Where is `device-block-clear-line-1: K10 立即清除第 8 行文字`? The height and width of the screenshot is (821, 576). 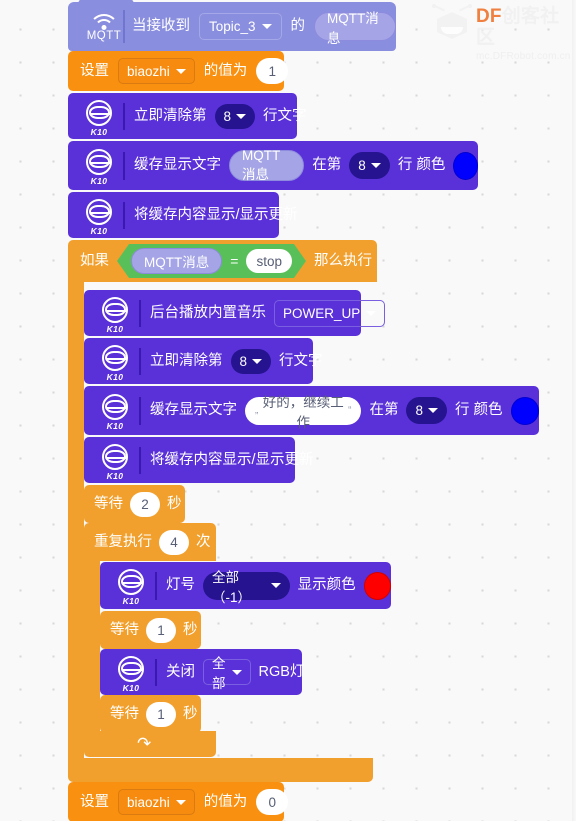 device-block-clear-line-1: K10 立即清除第 8 行文字 is located at coordinates (187, 116).